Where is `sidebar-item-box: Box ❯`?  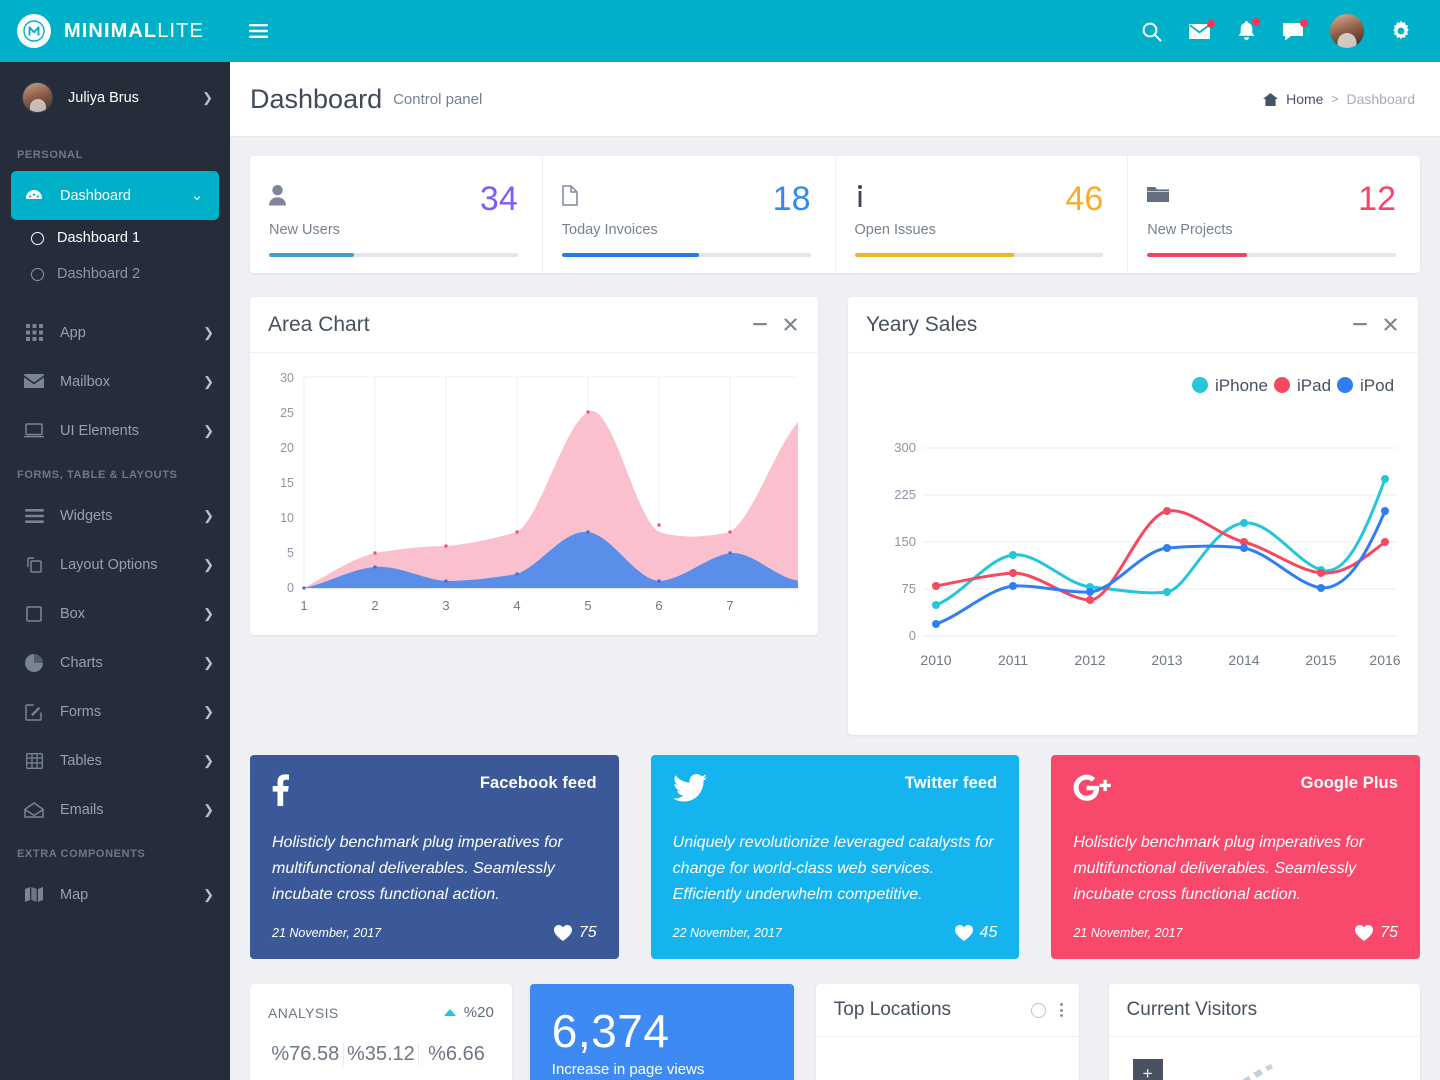
sidebar-item-box: Box ❯ is located at coordinates (115, 613).